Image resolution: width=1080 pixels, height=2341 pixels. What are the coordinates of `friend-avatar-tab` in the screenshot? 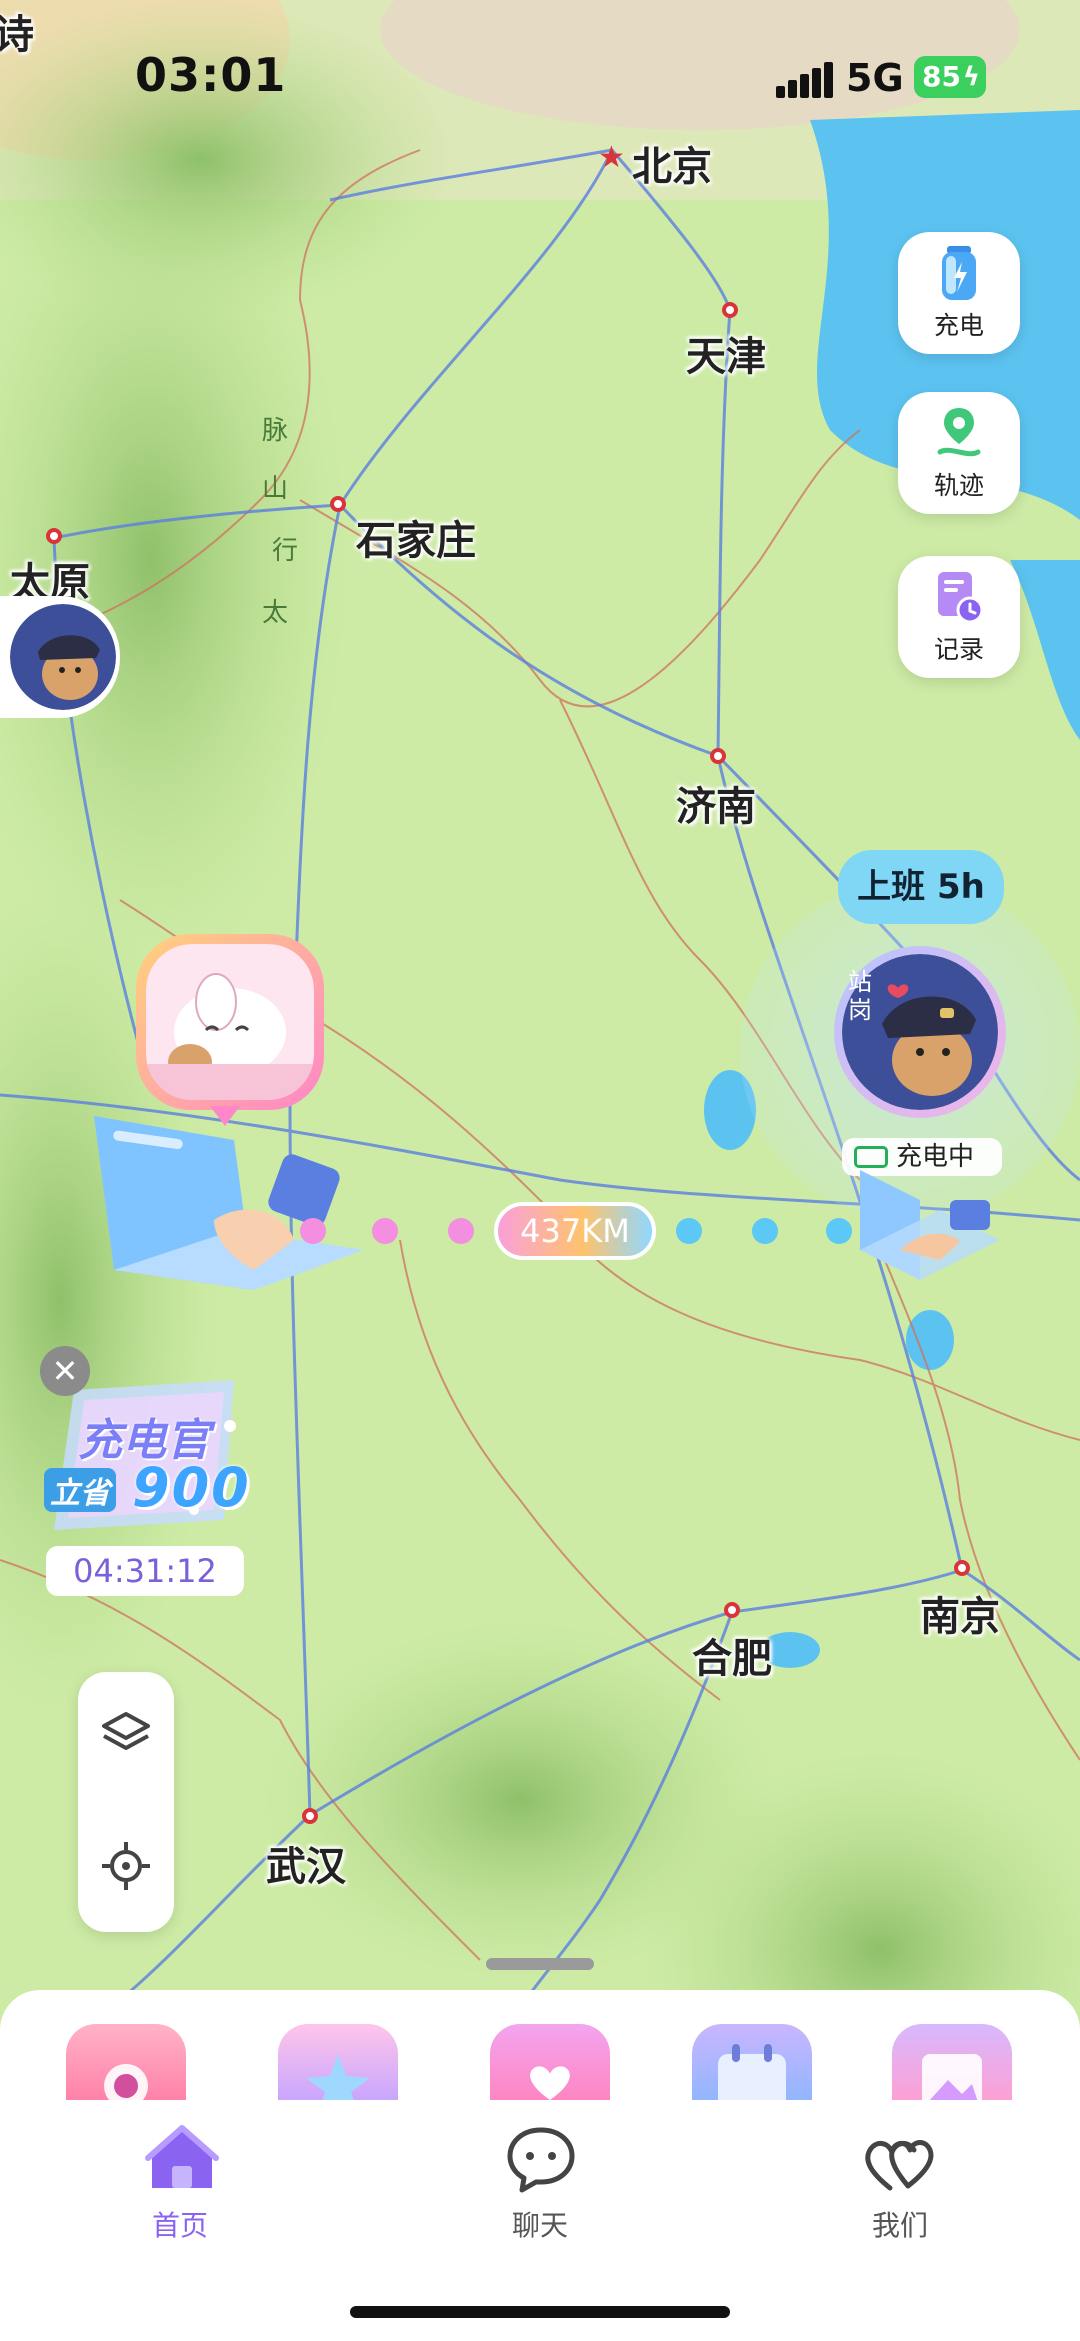 It's located at (60, 657).